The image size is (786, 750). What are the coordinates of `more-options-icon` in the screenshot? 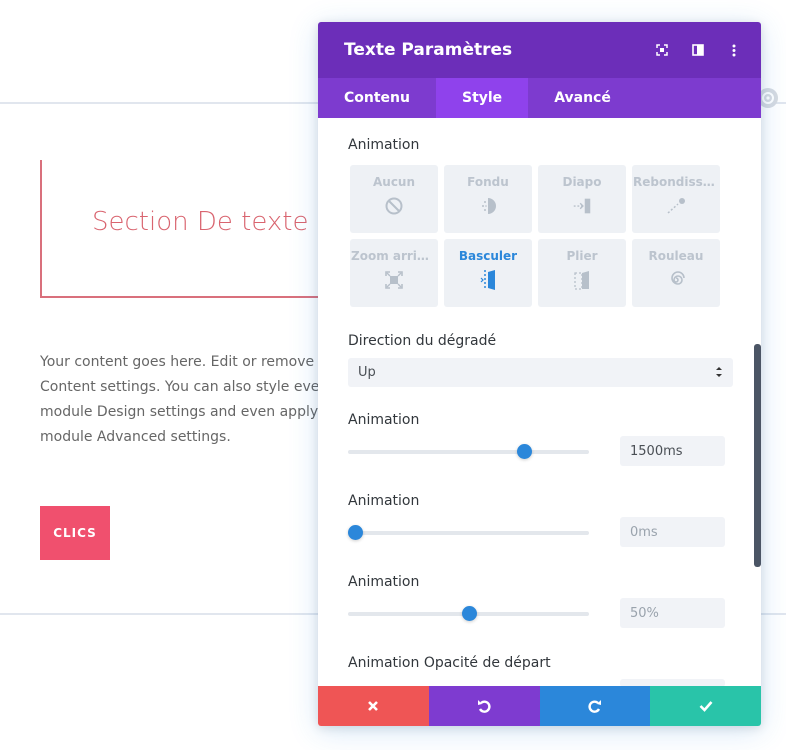 It's located at (734, 50).